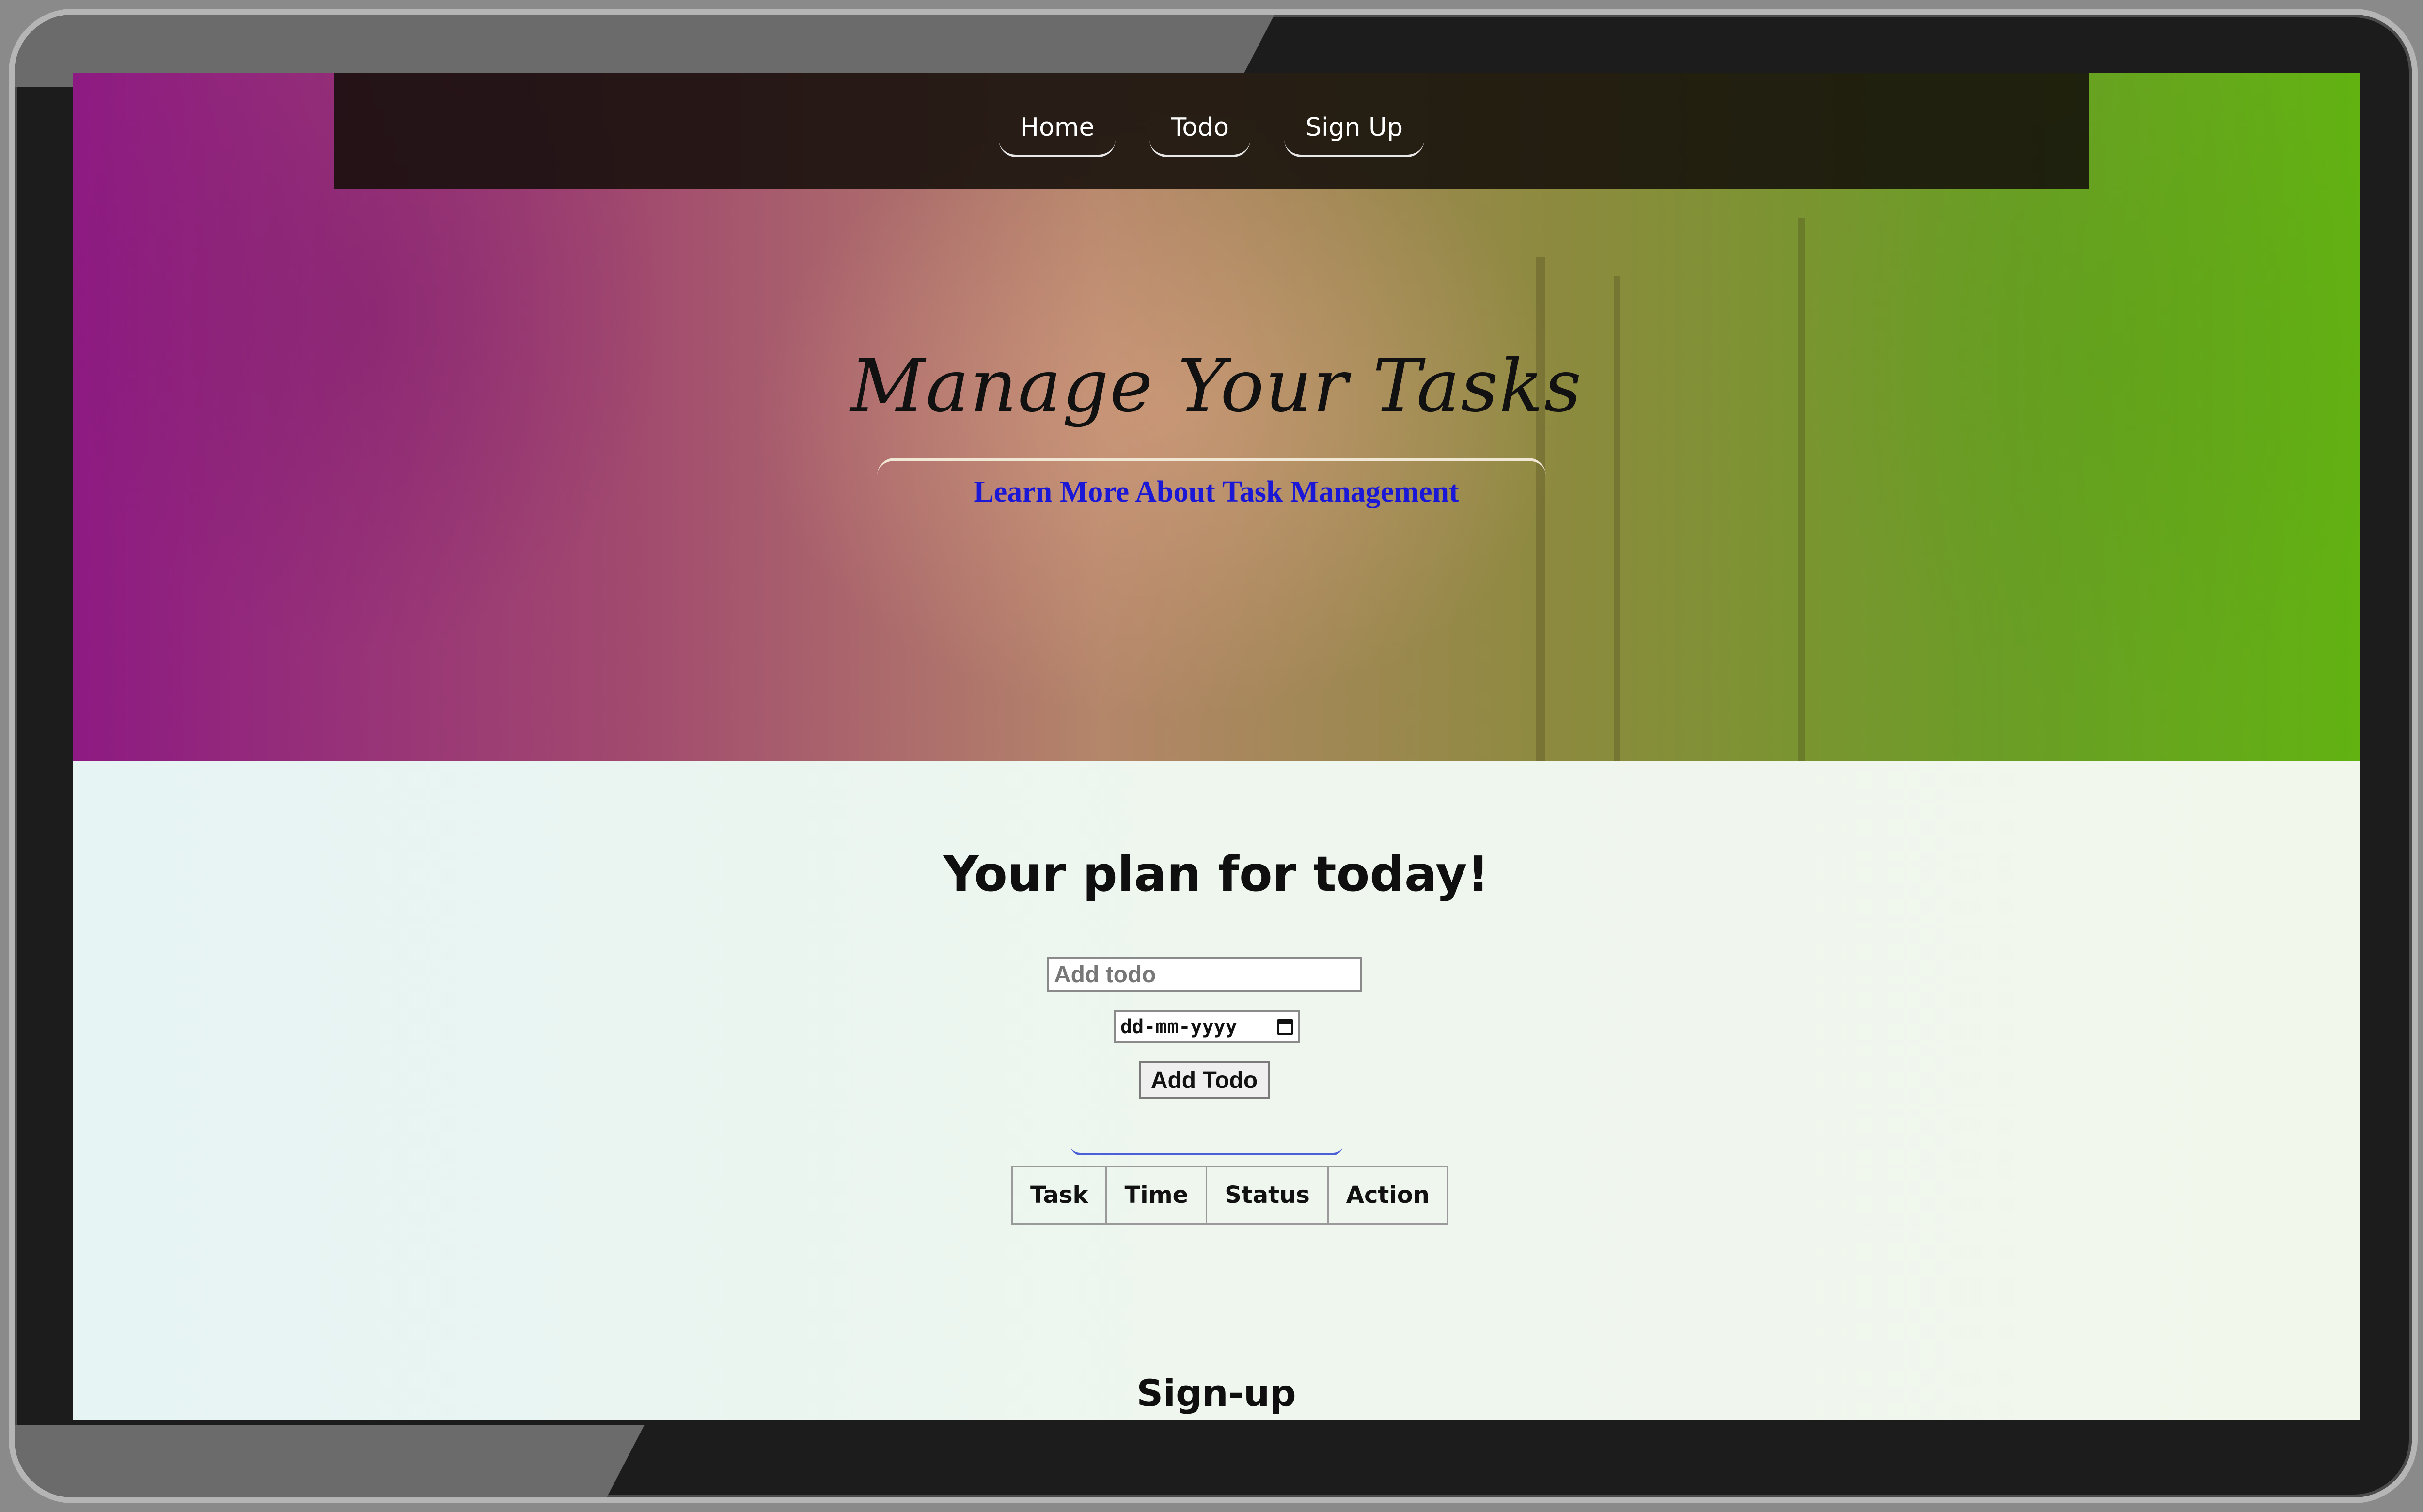 This screenshot has width=2423, height=1512. What do you see at coordinates (1354, 131) in the screenshot?
I see `nav-signup-button: Sign Up` at bounding box center [1354, 131].